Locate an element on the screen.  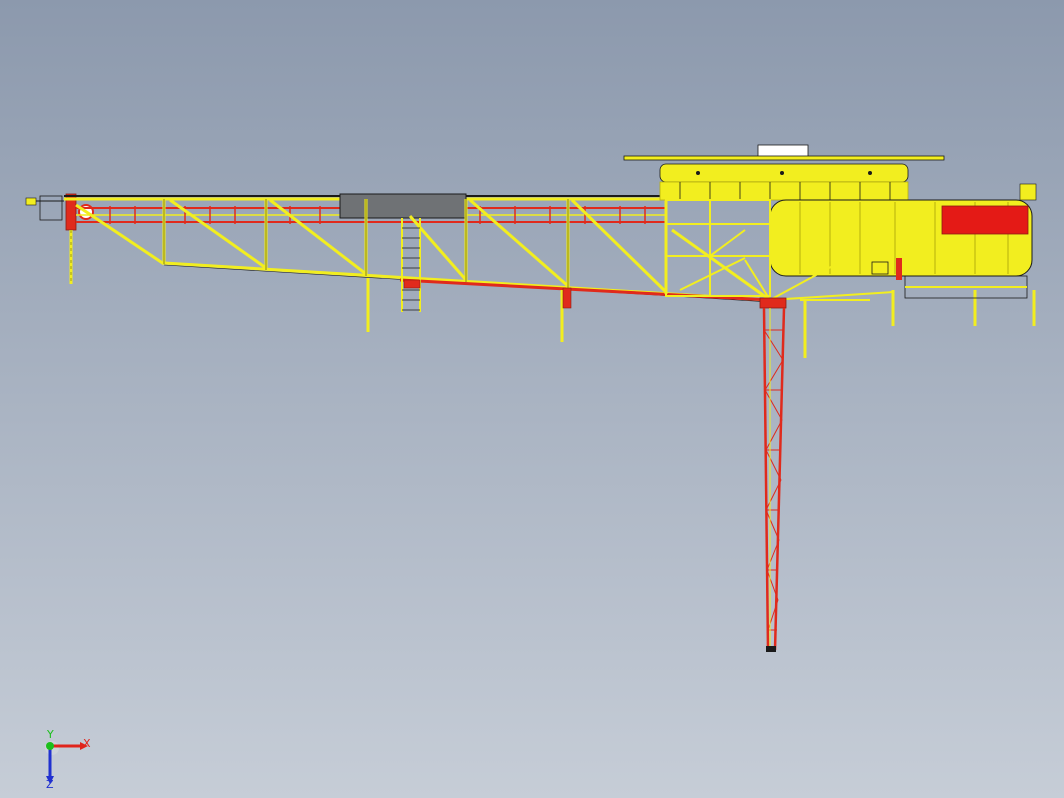
red-warning-panel is located at coordinates (985, 220).